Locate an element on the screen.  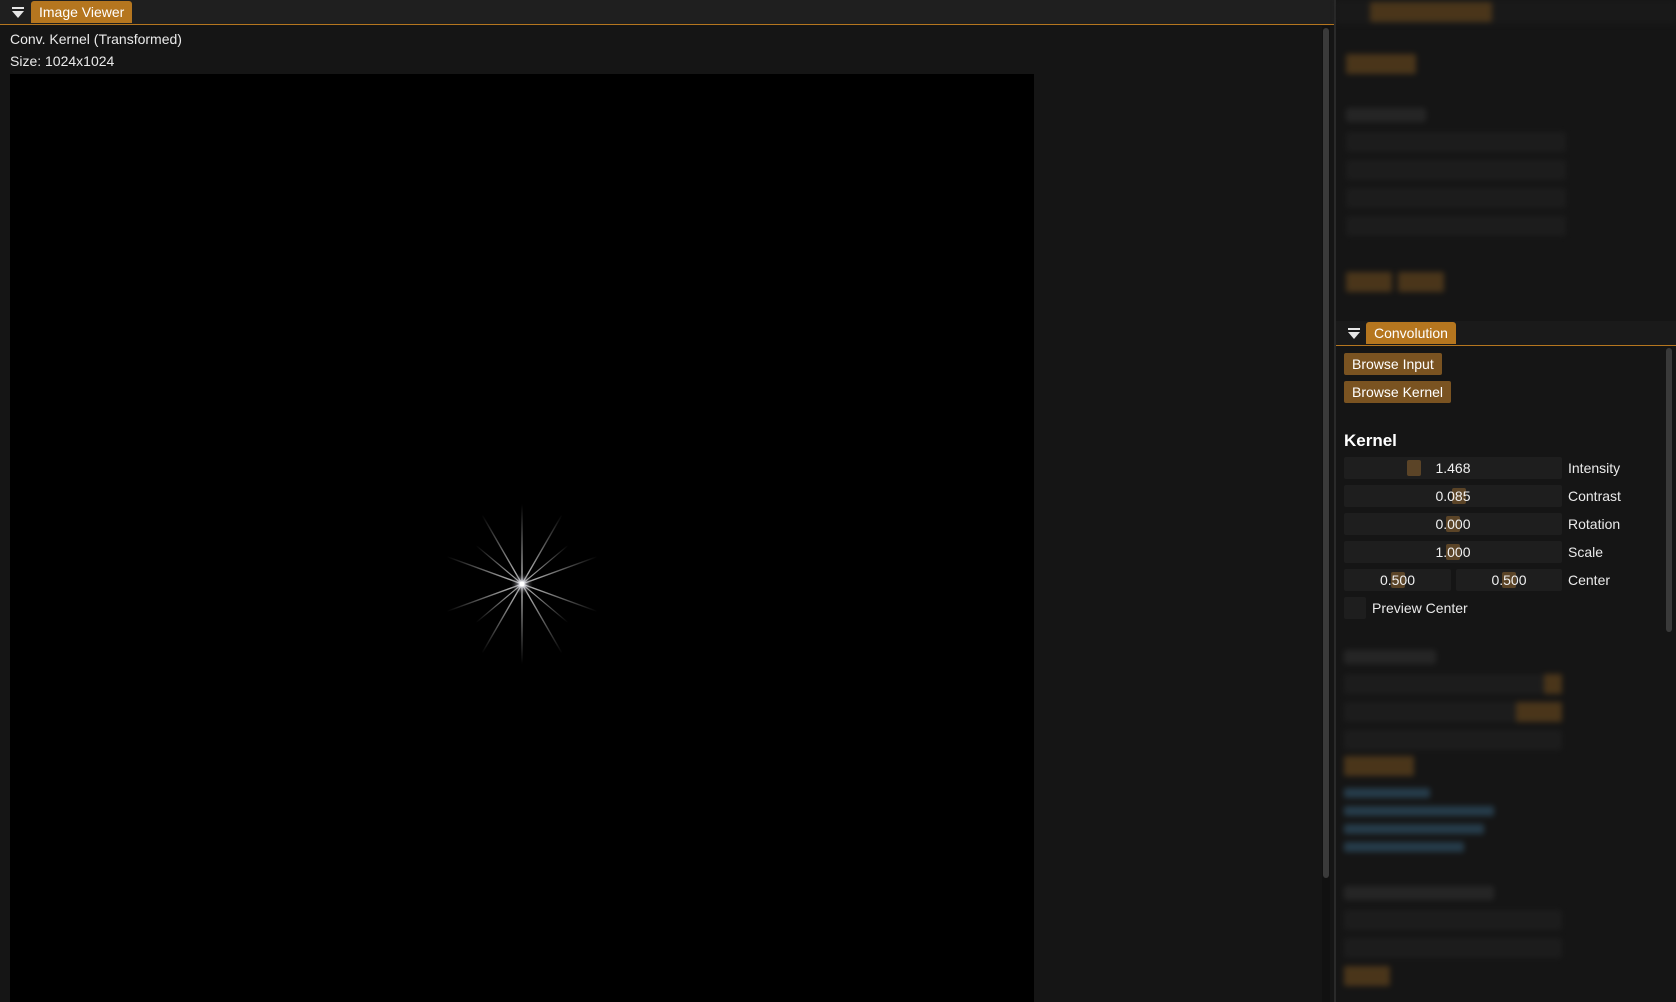
intensity-label: Intensity is located at coordinates (1594, 468).